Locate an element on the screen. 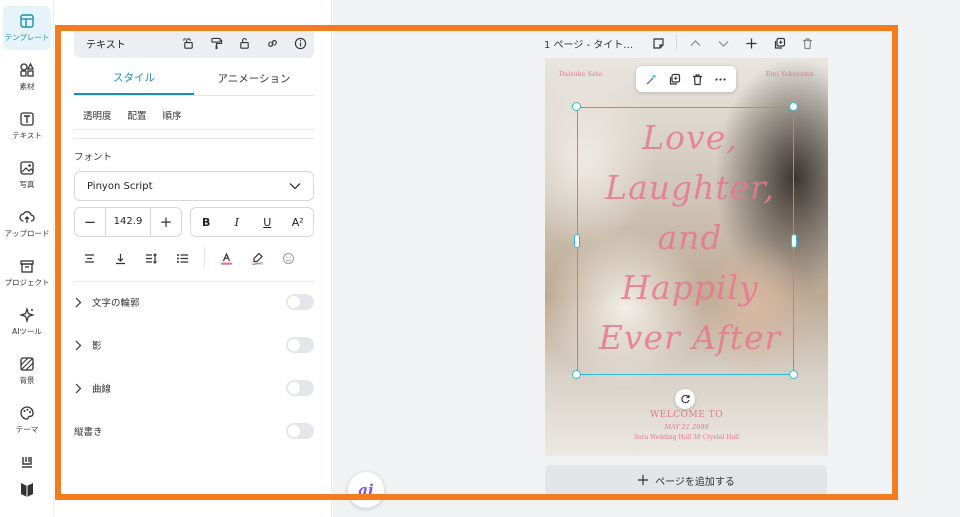 The width and height of the screenshot is (960, 517). toggle-label: 文字の輪郭 is located at coordinates (116, 303).